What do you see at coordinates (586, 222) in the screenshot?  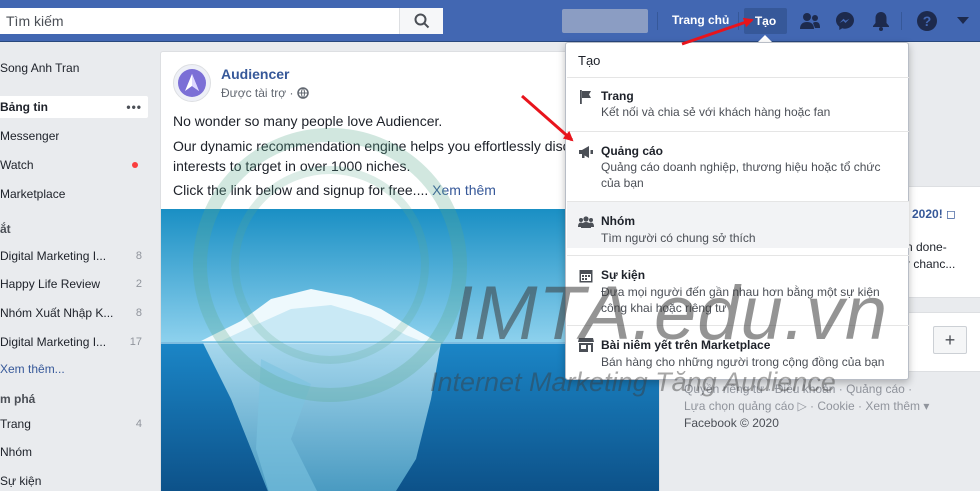 I see `group-icon` at bounding box center [586, 222].